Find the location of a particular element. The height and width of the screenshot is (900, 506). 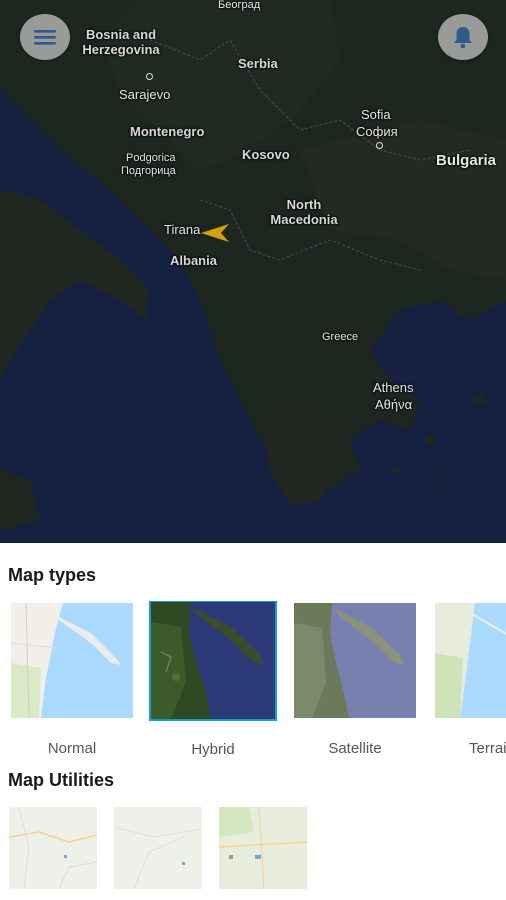

map-type-normal-thumbnail is located at coordinates (72, 660).